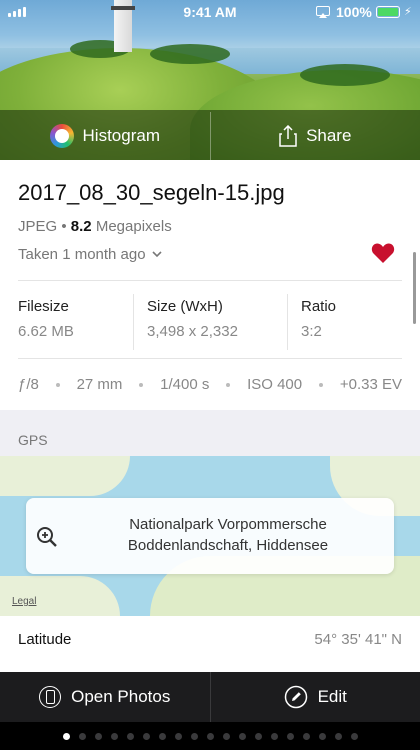  What do you see at coordinates (314, 697) in the screenshot?
I see `edit-button: Edit` at bounding box center [314, 697].